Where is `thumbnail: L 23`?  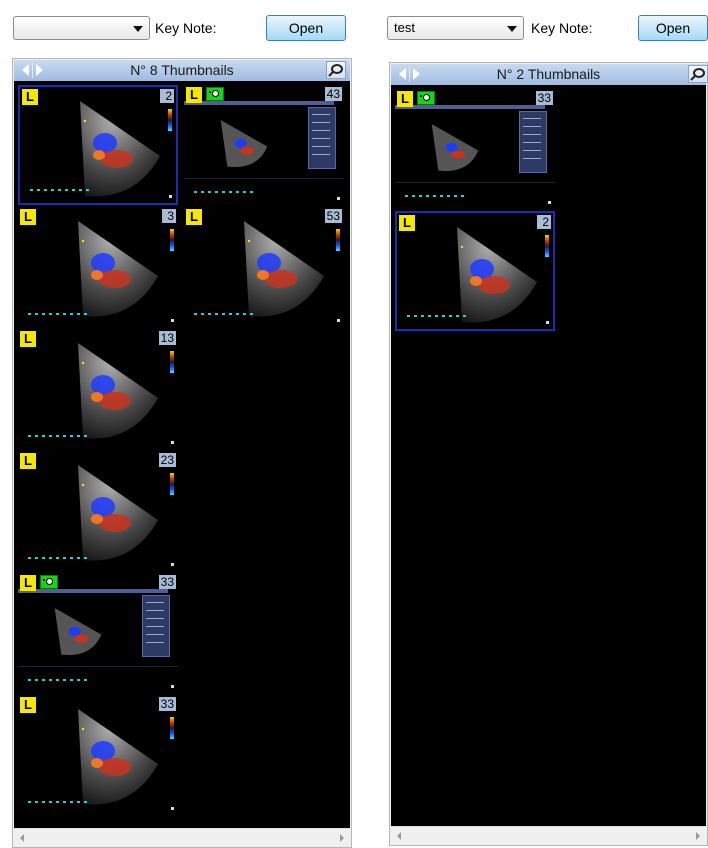
thumbnail: L 23 is located at coordinates (98, 511).